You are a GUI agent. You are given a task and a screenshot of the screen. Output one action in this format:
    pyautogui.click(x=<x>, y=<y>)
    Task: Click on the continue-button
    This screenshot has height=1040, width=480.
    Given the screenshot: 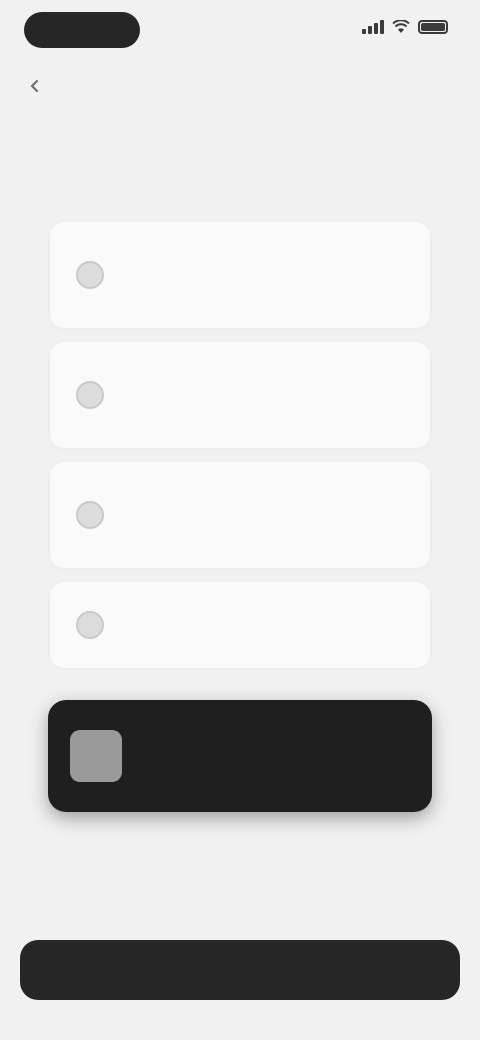 What is the action you would take?
    pyautogui.click(x=240, y=970)
    